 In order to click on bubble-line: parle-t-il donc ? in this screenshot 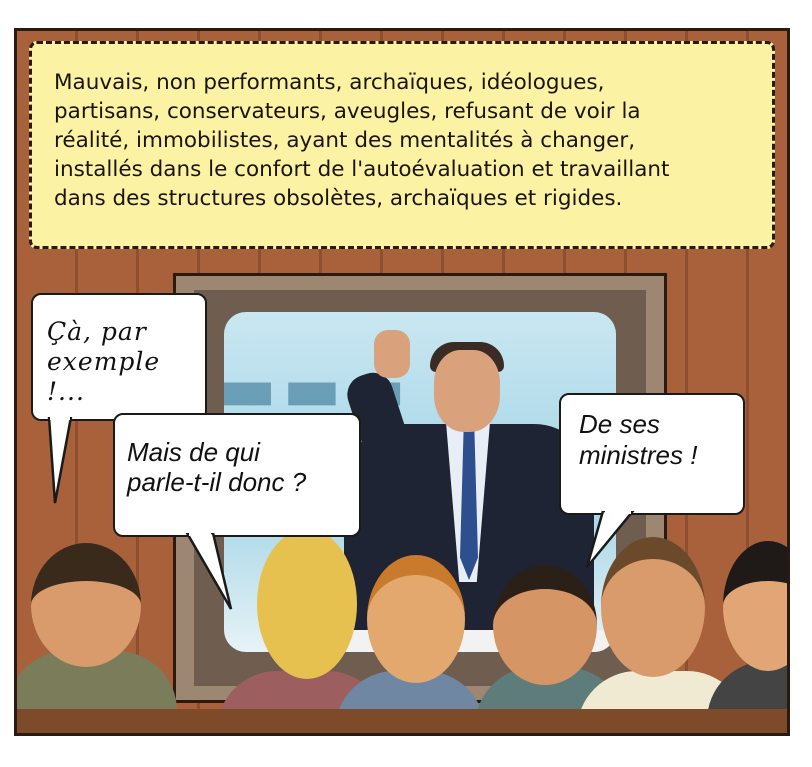, I will do `click(217, 482)`.